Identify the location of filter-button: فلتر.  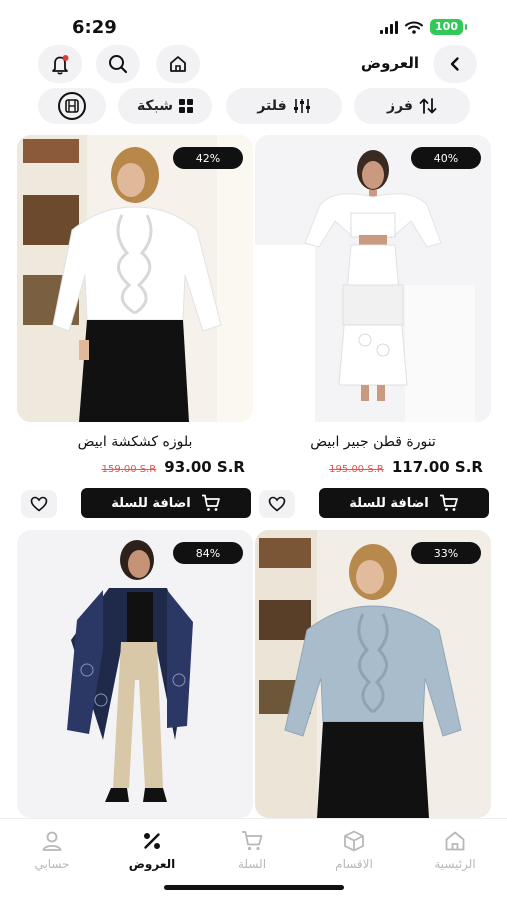
(284, 106).